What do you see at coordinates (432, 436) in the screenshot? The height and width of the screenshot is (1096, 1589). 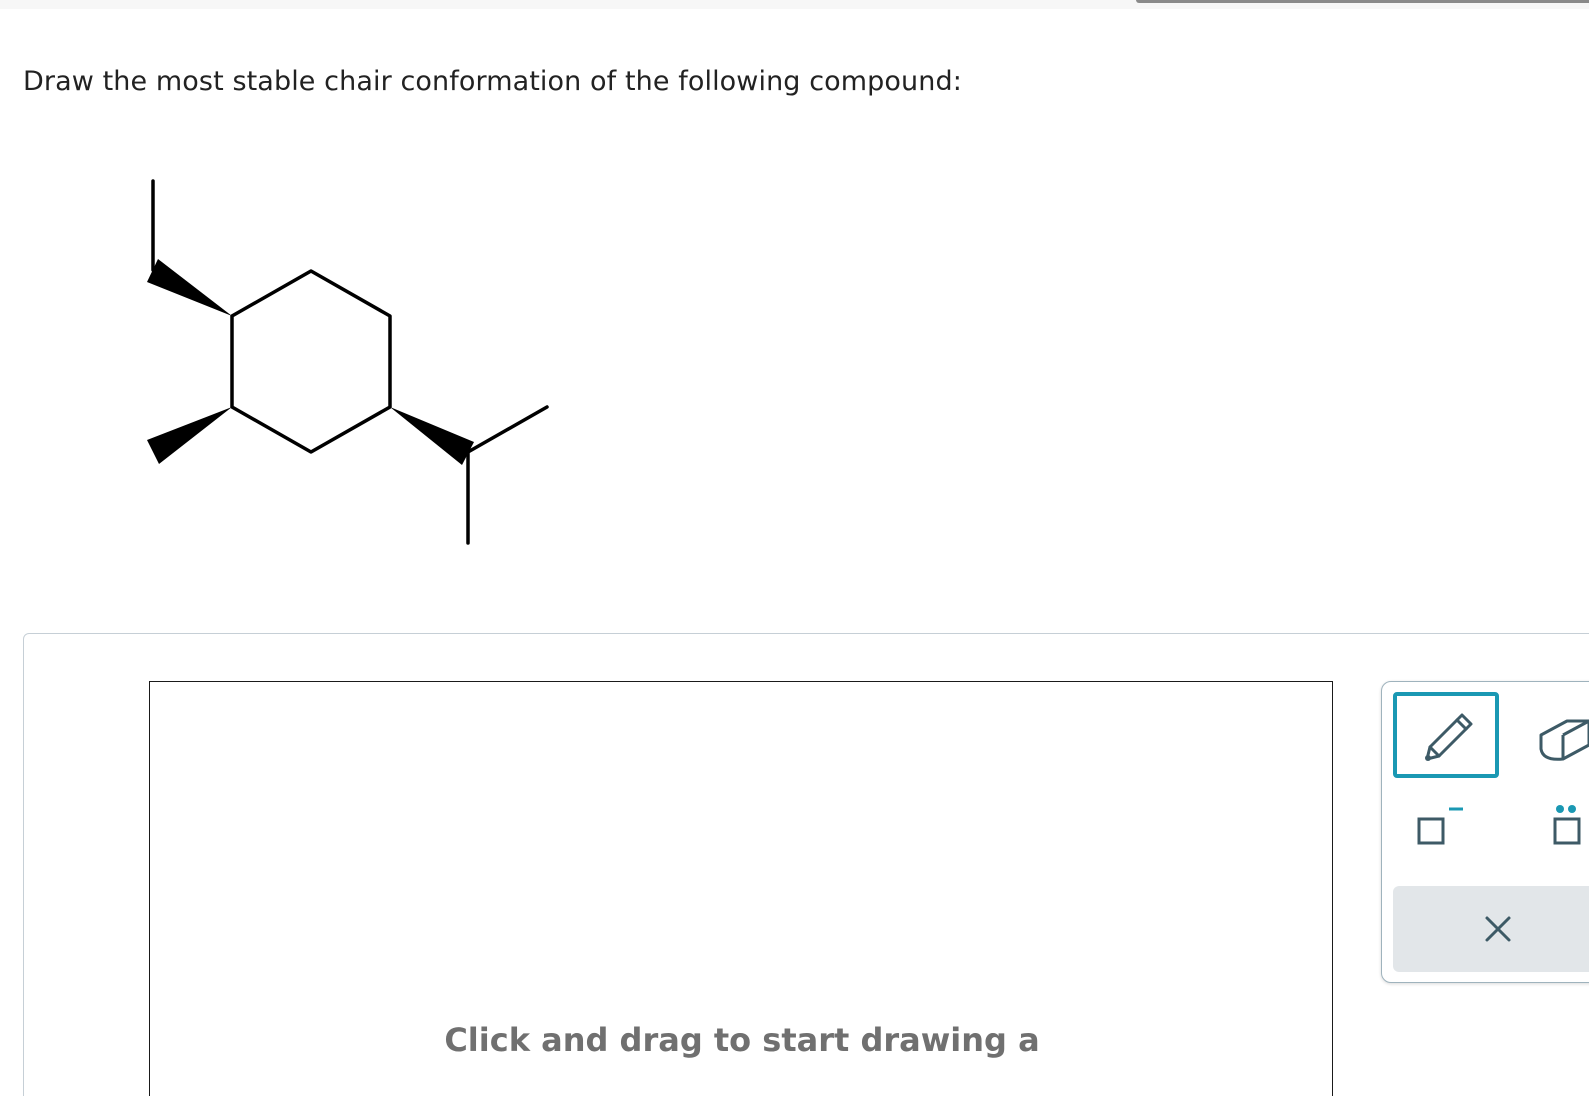 I see `wedge-bond-isopropyl` at bounding box center [432, 436].